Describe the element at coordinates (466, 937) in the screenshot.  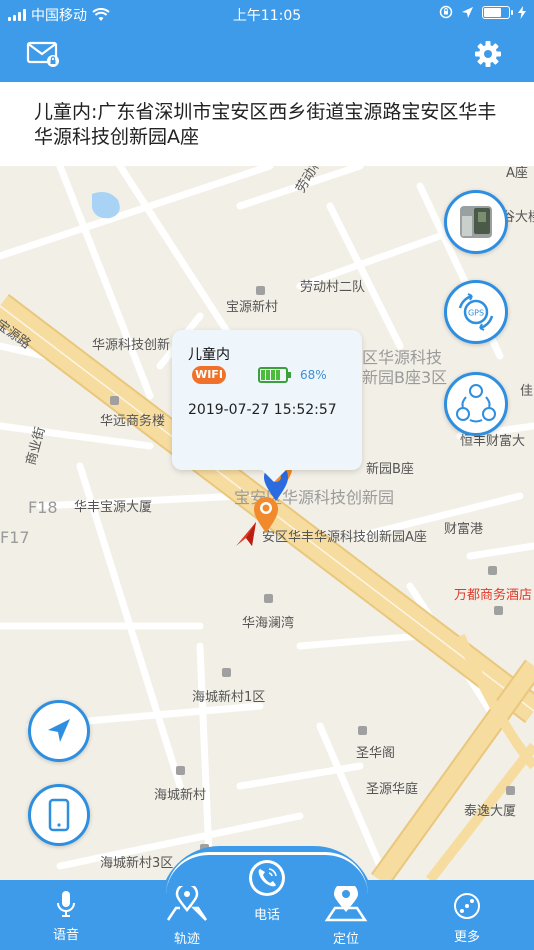
I see `nav-more-label: 更多` at that location.